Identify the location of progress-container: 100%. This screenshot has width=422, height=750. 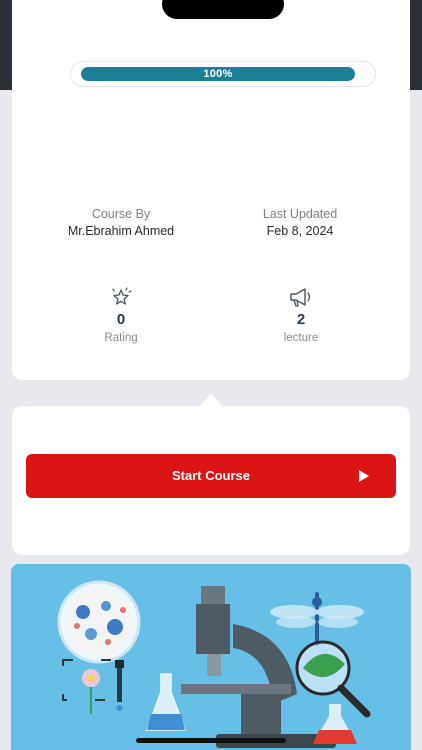
(223, 74).